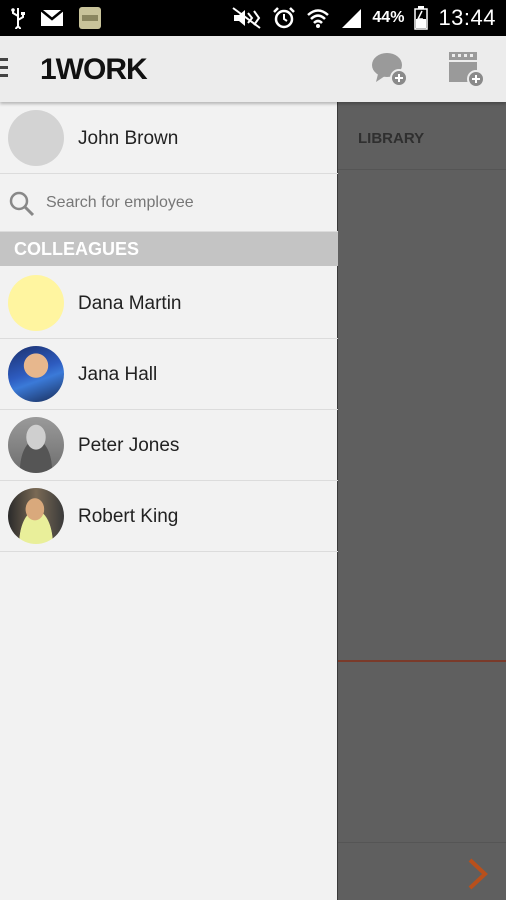  What do you see at coordinates (390, 70) in the screenshot?
I see `new-chat-button` at bounding box center [390, 70].